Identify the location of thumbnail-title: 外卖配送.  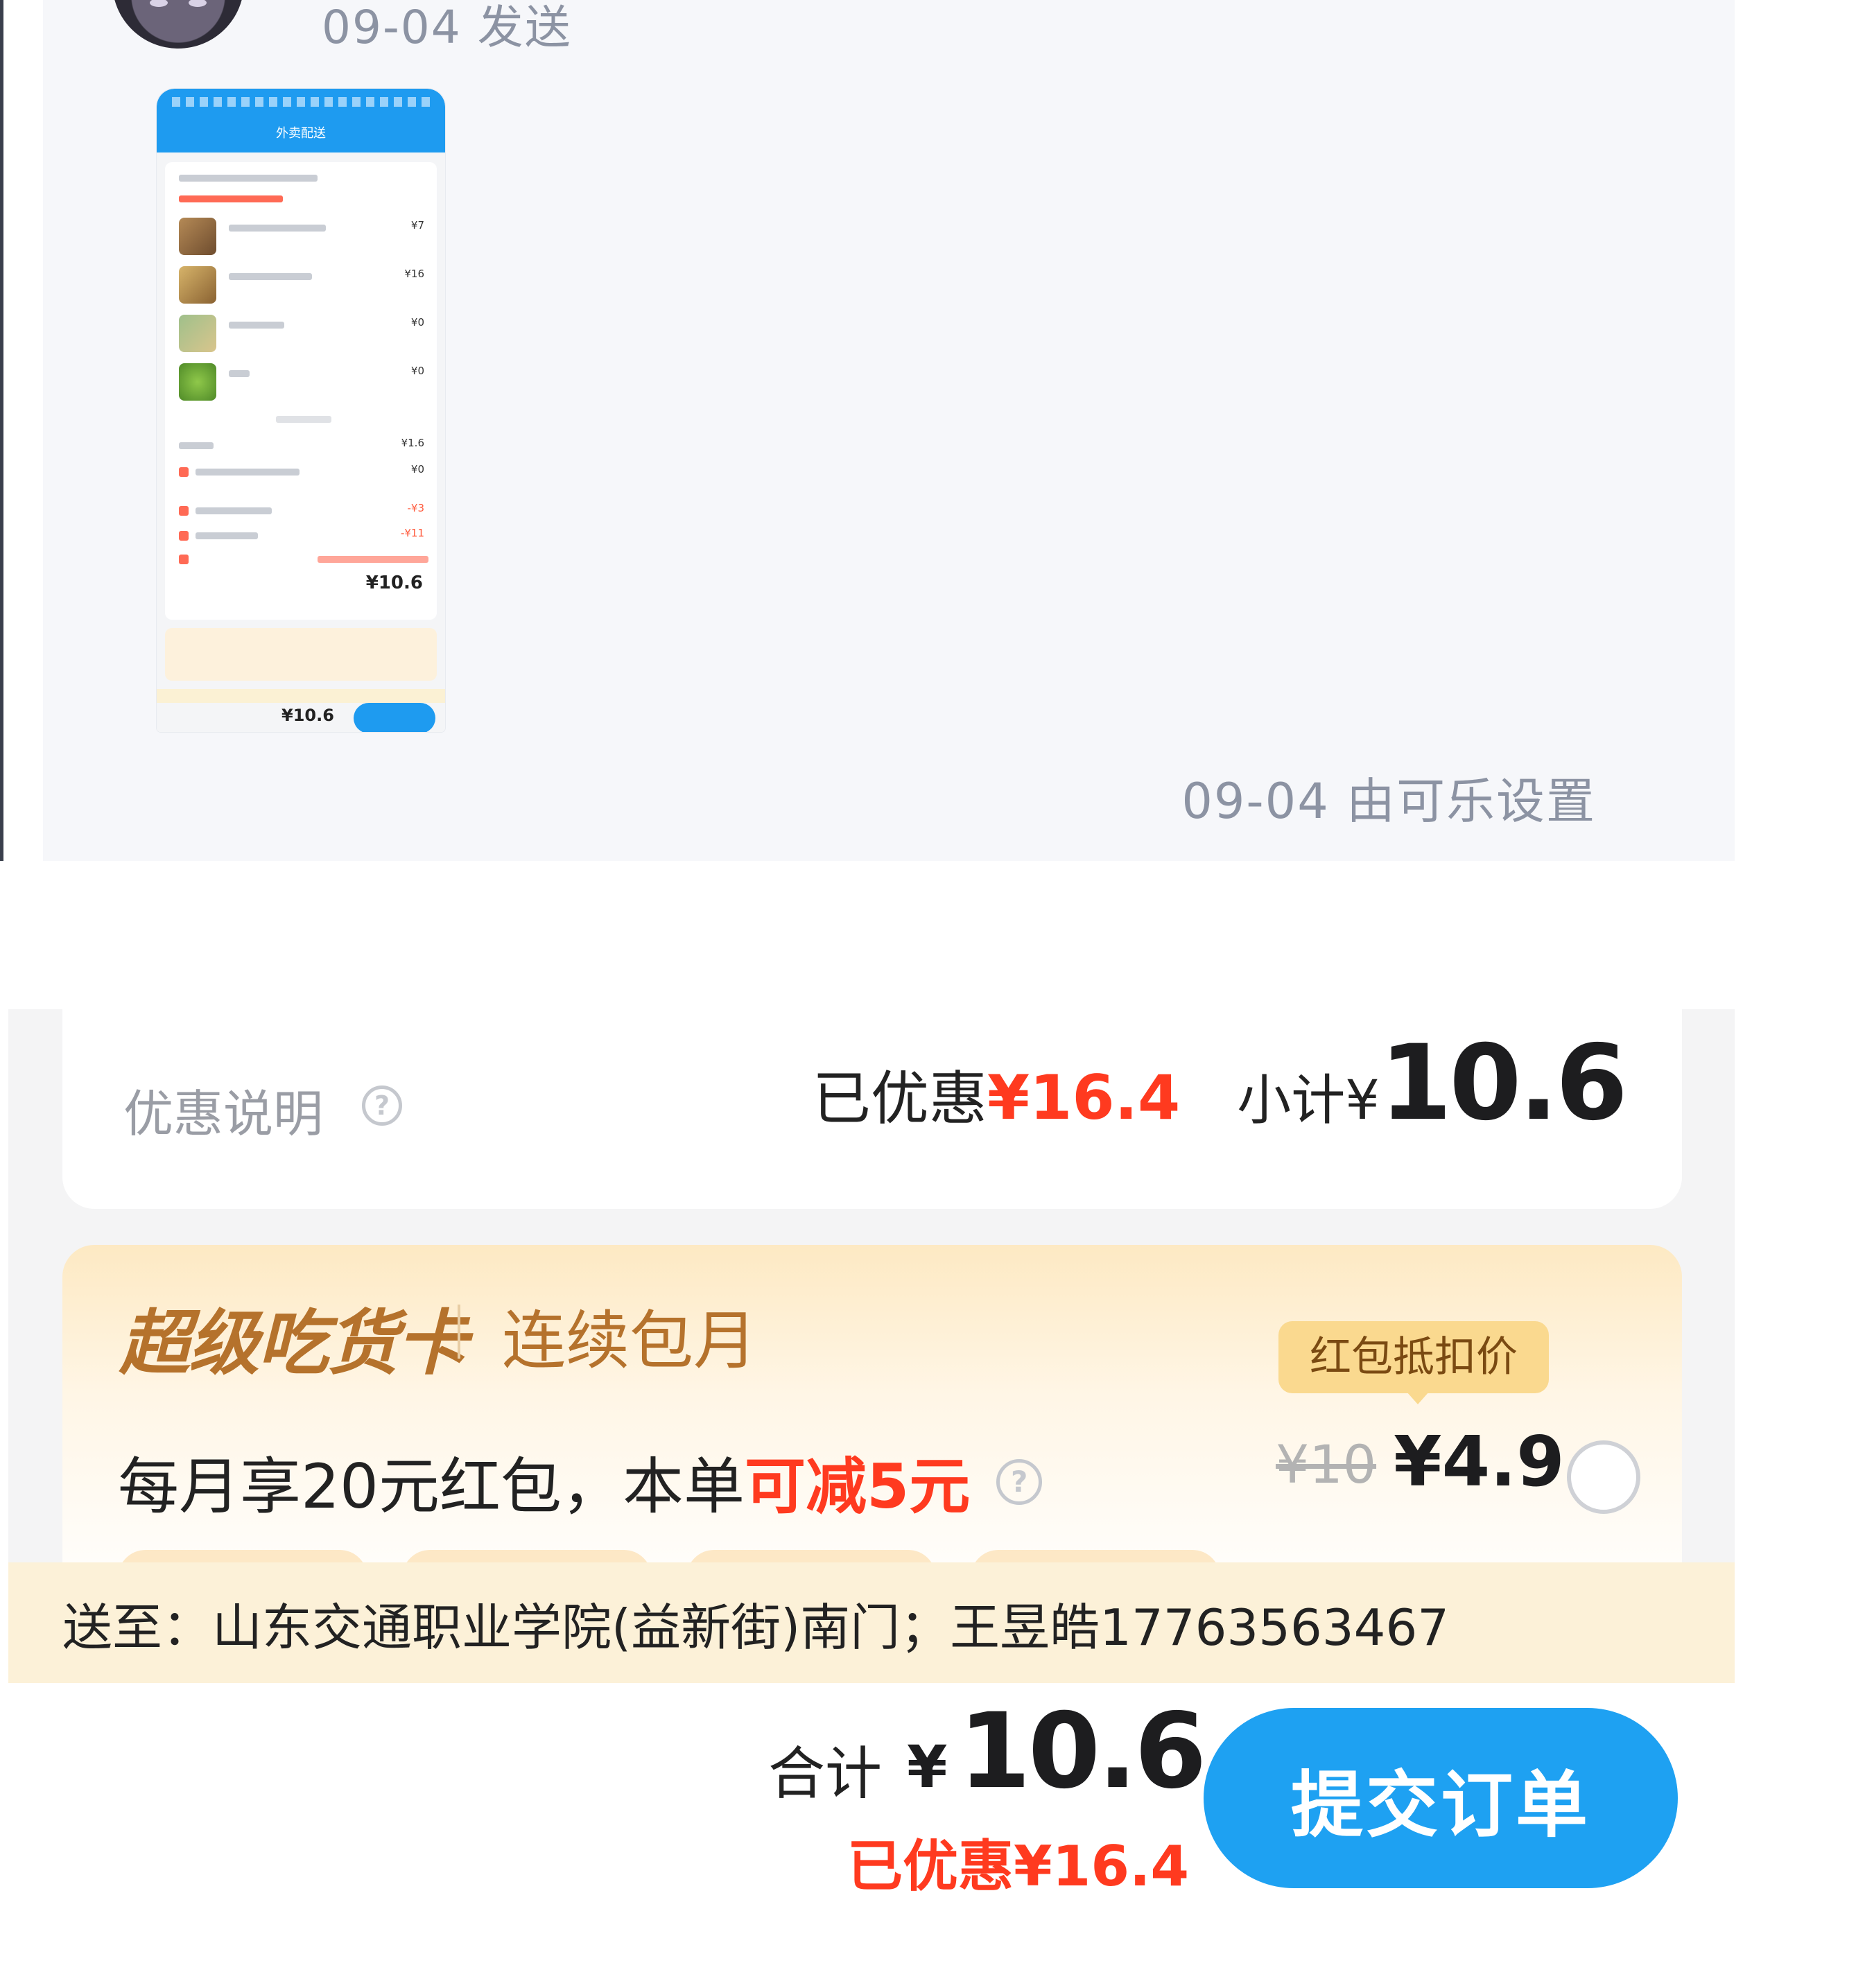
(301, 133).